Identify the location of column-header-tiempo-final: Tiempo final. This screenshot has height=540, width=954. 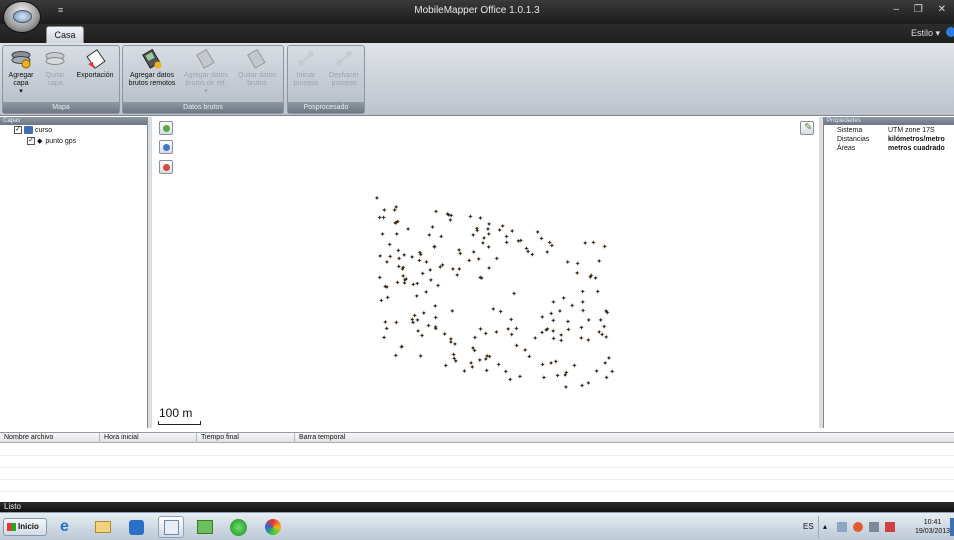
(246, 438).